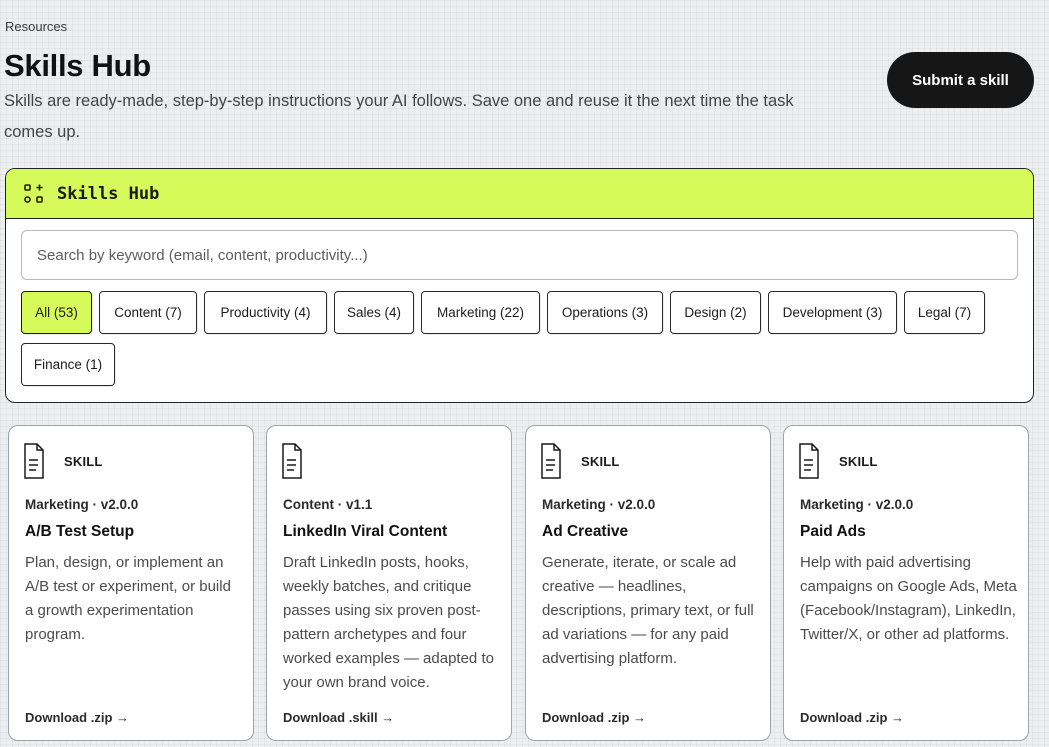 The height and width of the screenshot is (747, 1049). What do you see at coordinates (585, 531) in the screenshot?
I see `card-title: Ad Creative` at bounding box center [585, 531].